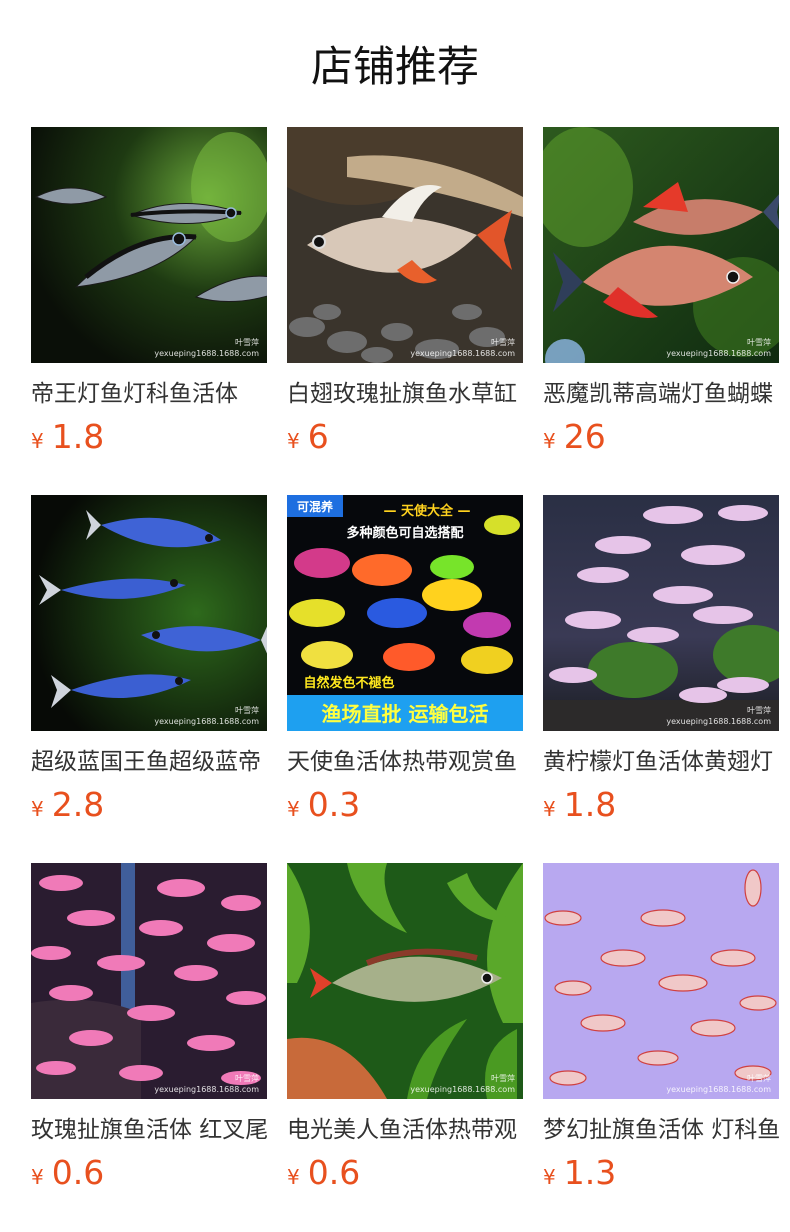 The width and height of the screenshot is (790, 1232). Describe the element at coordinates (334, 804) in the screenshot. I see `price-value: 0.3` at that location.